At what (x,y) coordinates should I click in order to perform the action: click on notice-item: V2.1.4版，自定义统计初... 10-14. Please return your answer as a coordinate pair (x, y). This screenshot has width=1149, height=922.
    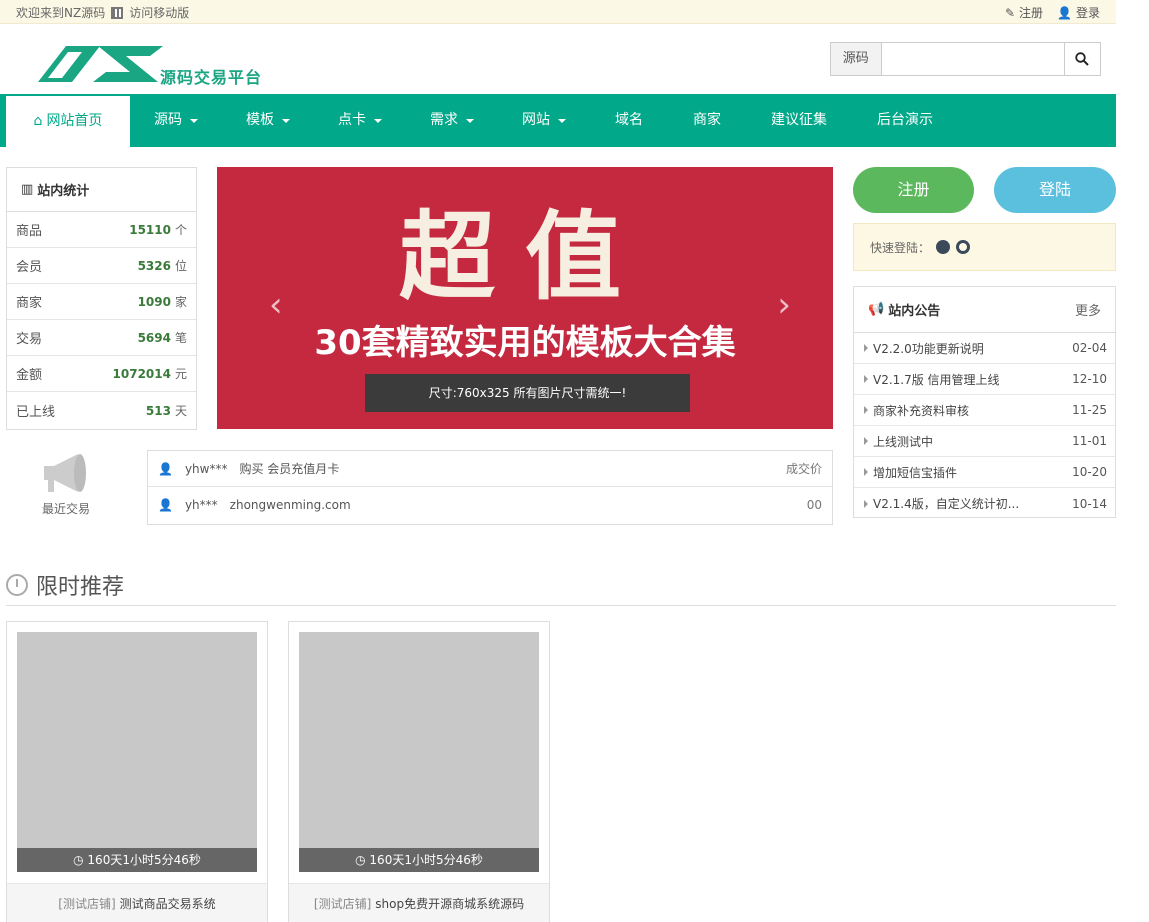
    Looking at the image, I should click on (984, 503).